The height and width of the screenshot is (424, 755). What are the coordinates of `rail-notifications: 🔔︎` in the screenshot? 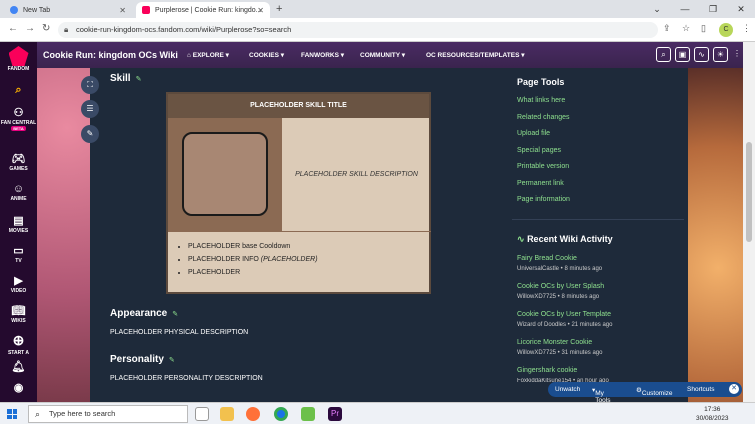 It's located at (18, 367).